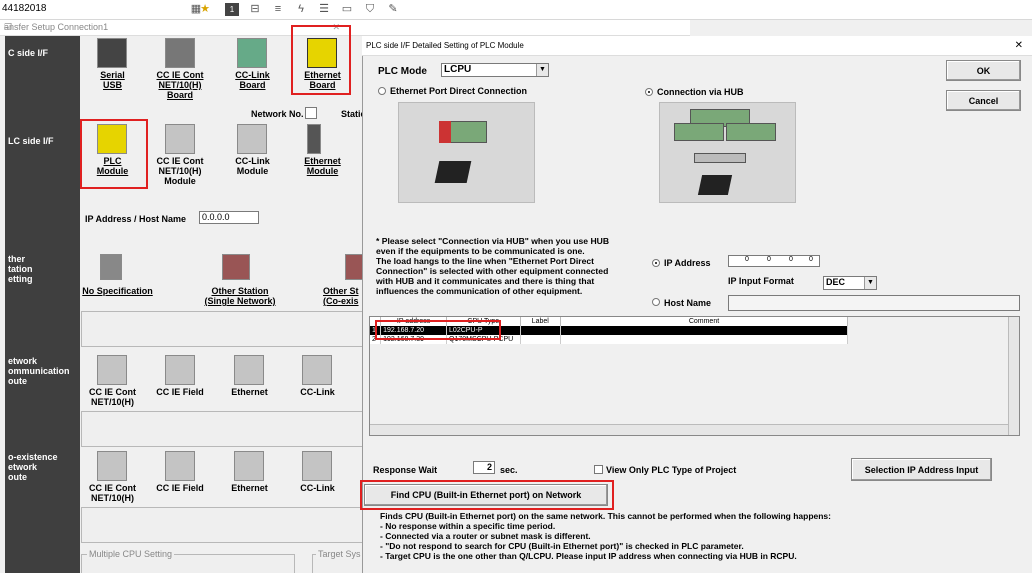 The width and height of the screenshot is (1032, 573). Describe the element at coordinates (540, 330) in the screenshot. I see `row-label` at that location.